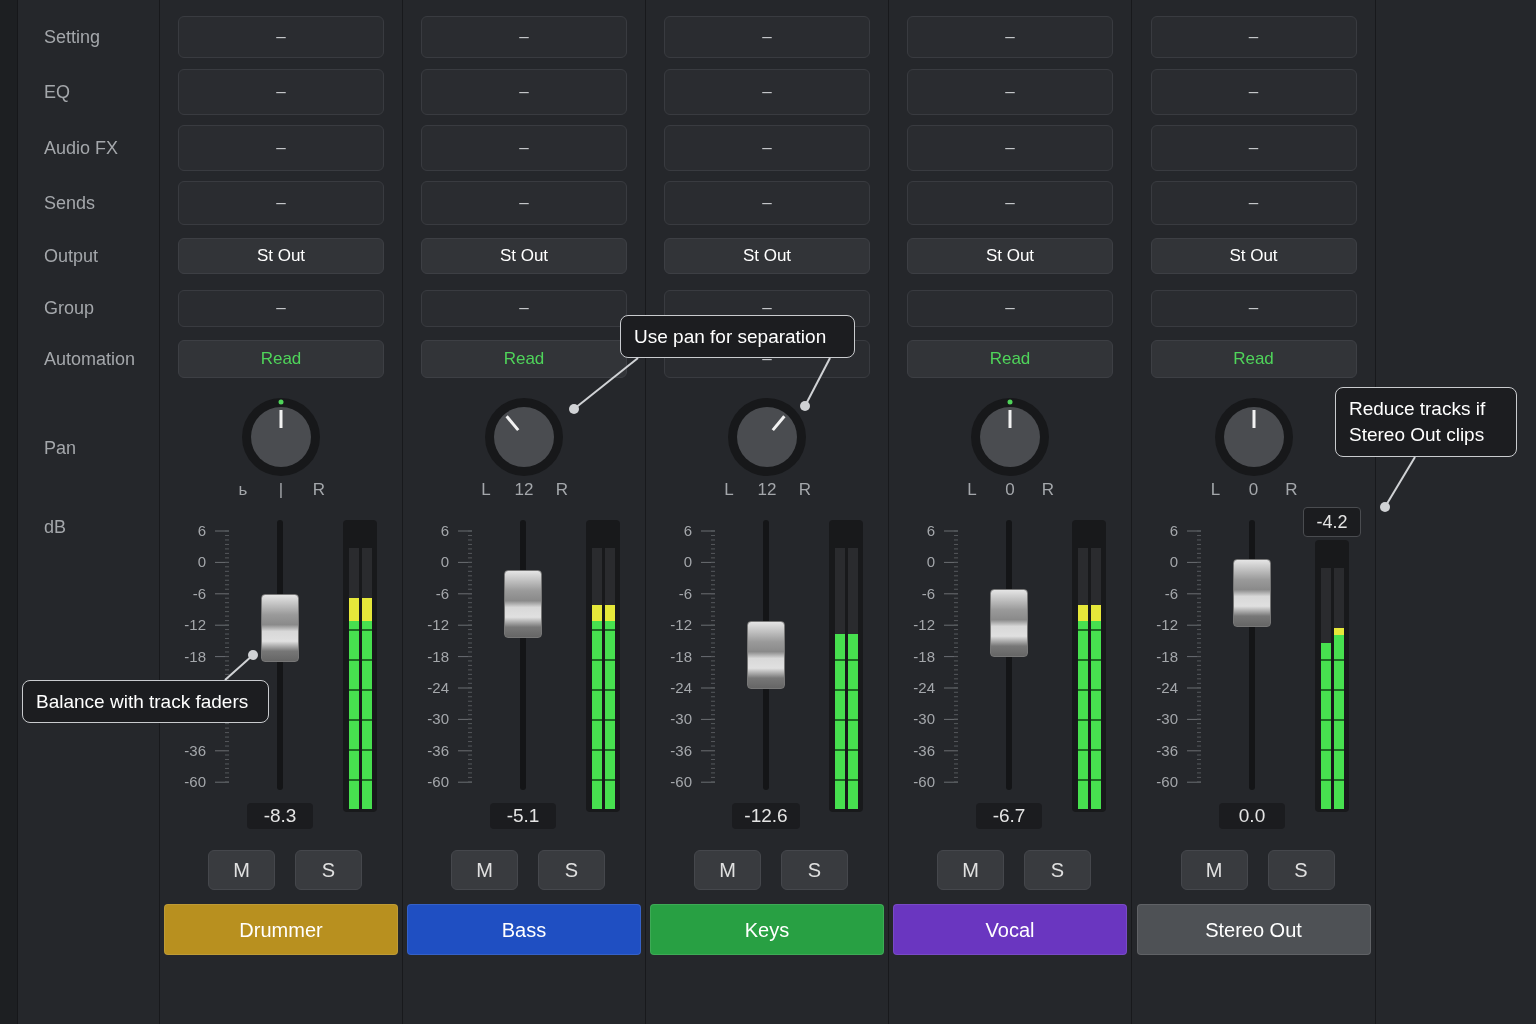 This screenshot has width=1536, height=1024. What do you see at coordinates (766, 816) in the screenshot?
I see `volume-readout: -12.6` at bounding box center [766, 816].